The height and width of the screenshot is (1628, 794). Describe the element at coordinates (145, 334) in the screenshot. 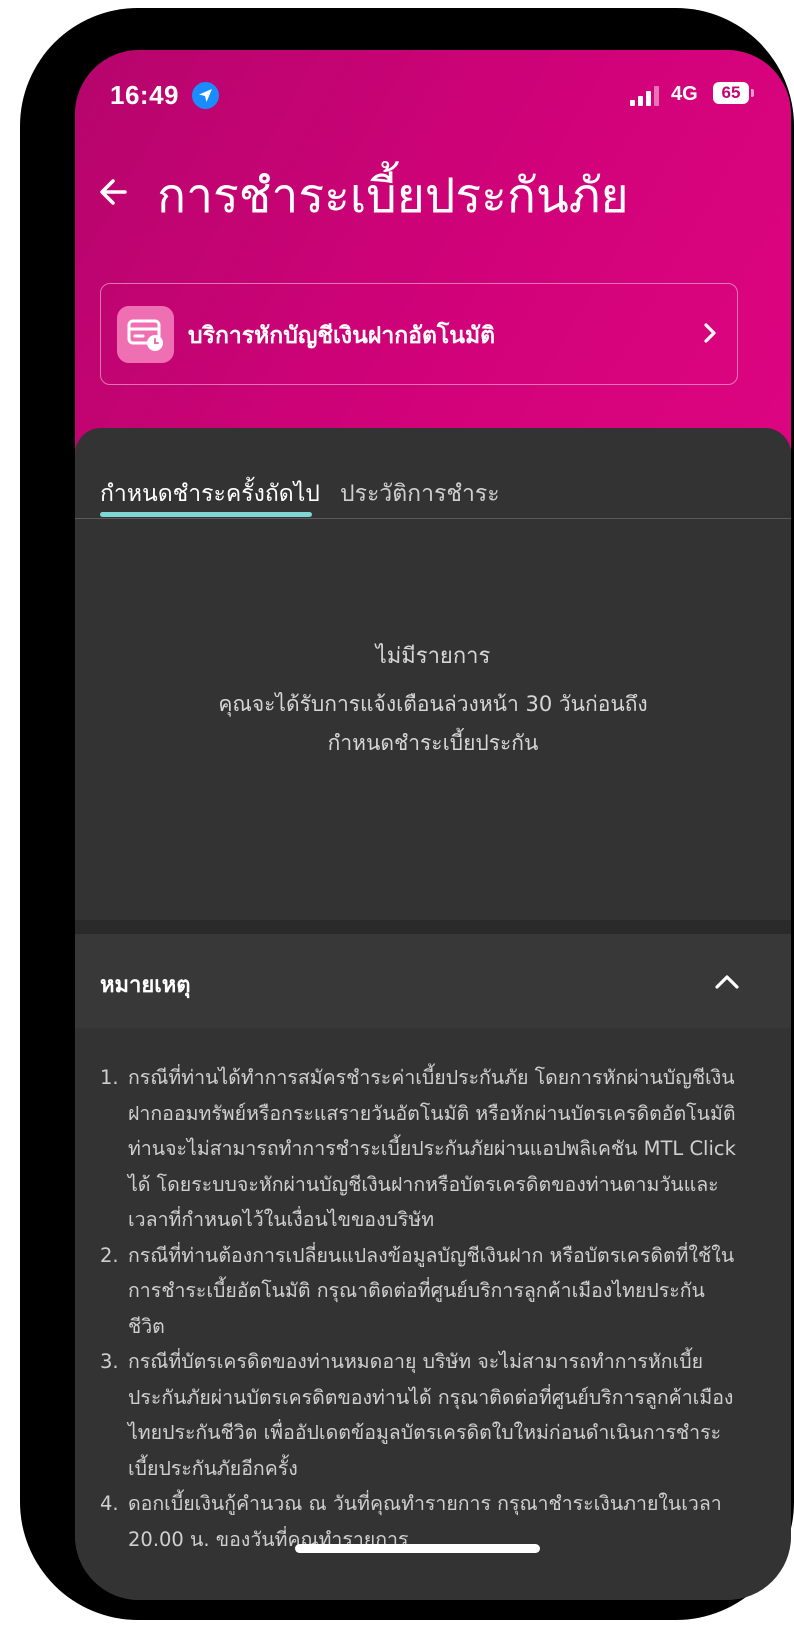

I see `credit-card-clock-icon` at that location.